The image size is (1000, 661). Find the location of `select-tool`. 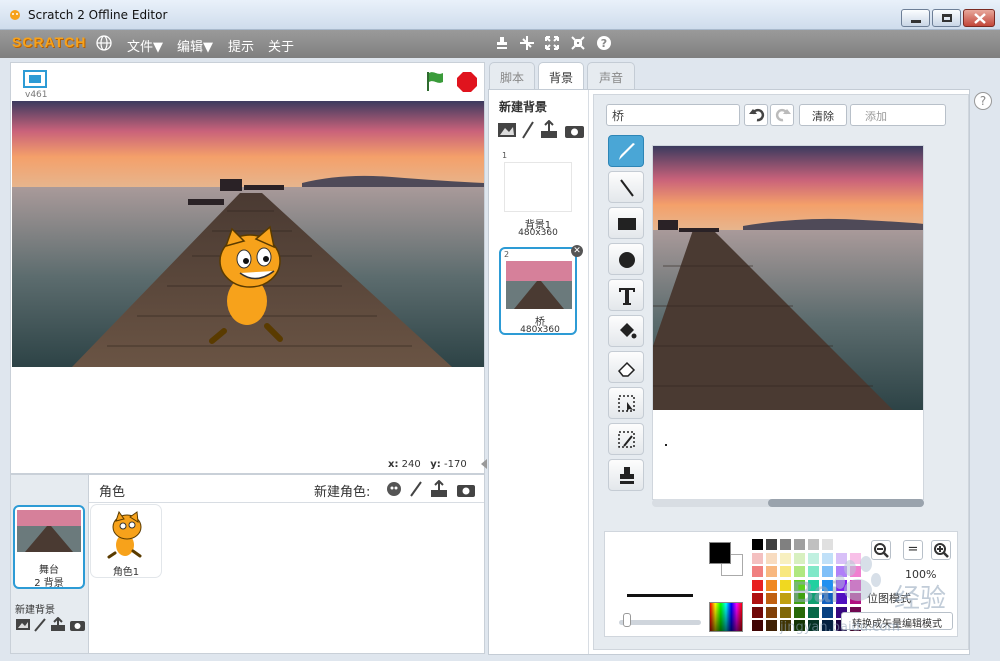

select-tool is located at coordinates (626, 403).